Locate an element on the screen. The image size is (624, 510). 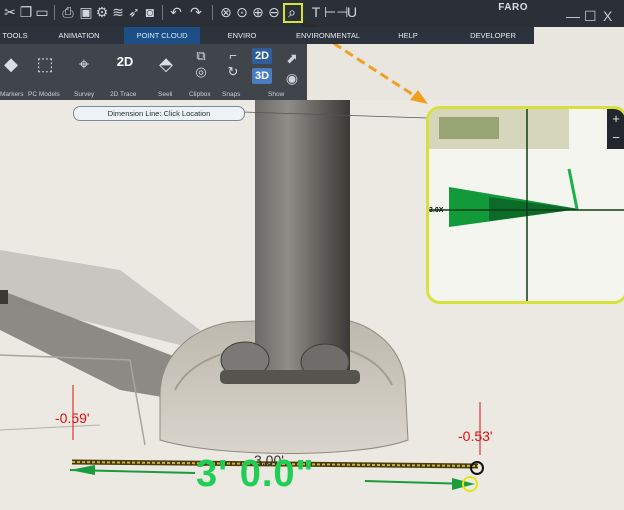
target-icon: ◉ is located at coordinates (292, 78).